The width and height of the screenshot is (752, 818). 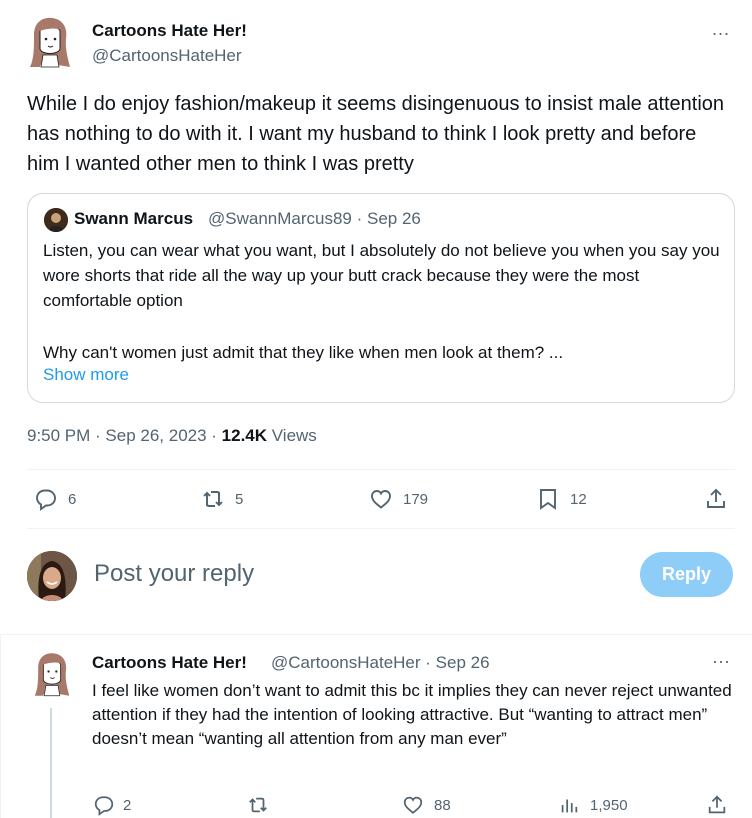 What do you see at coordinates (314, 218) in the screenshot?
I see `quoted-author-meta: @SwannMarcus89 · Sep 26` at bounding box center [314, 218].